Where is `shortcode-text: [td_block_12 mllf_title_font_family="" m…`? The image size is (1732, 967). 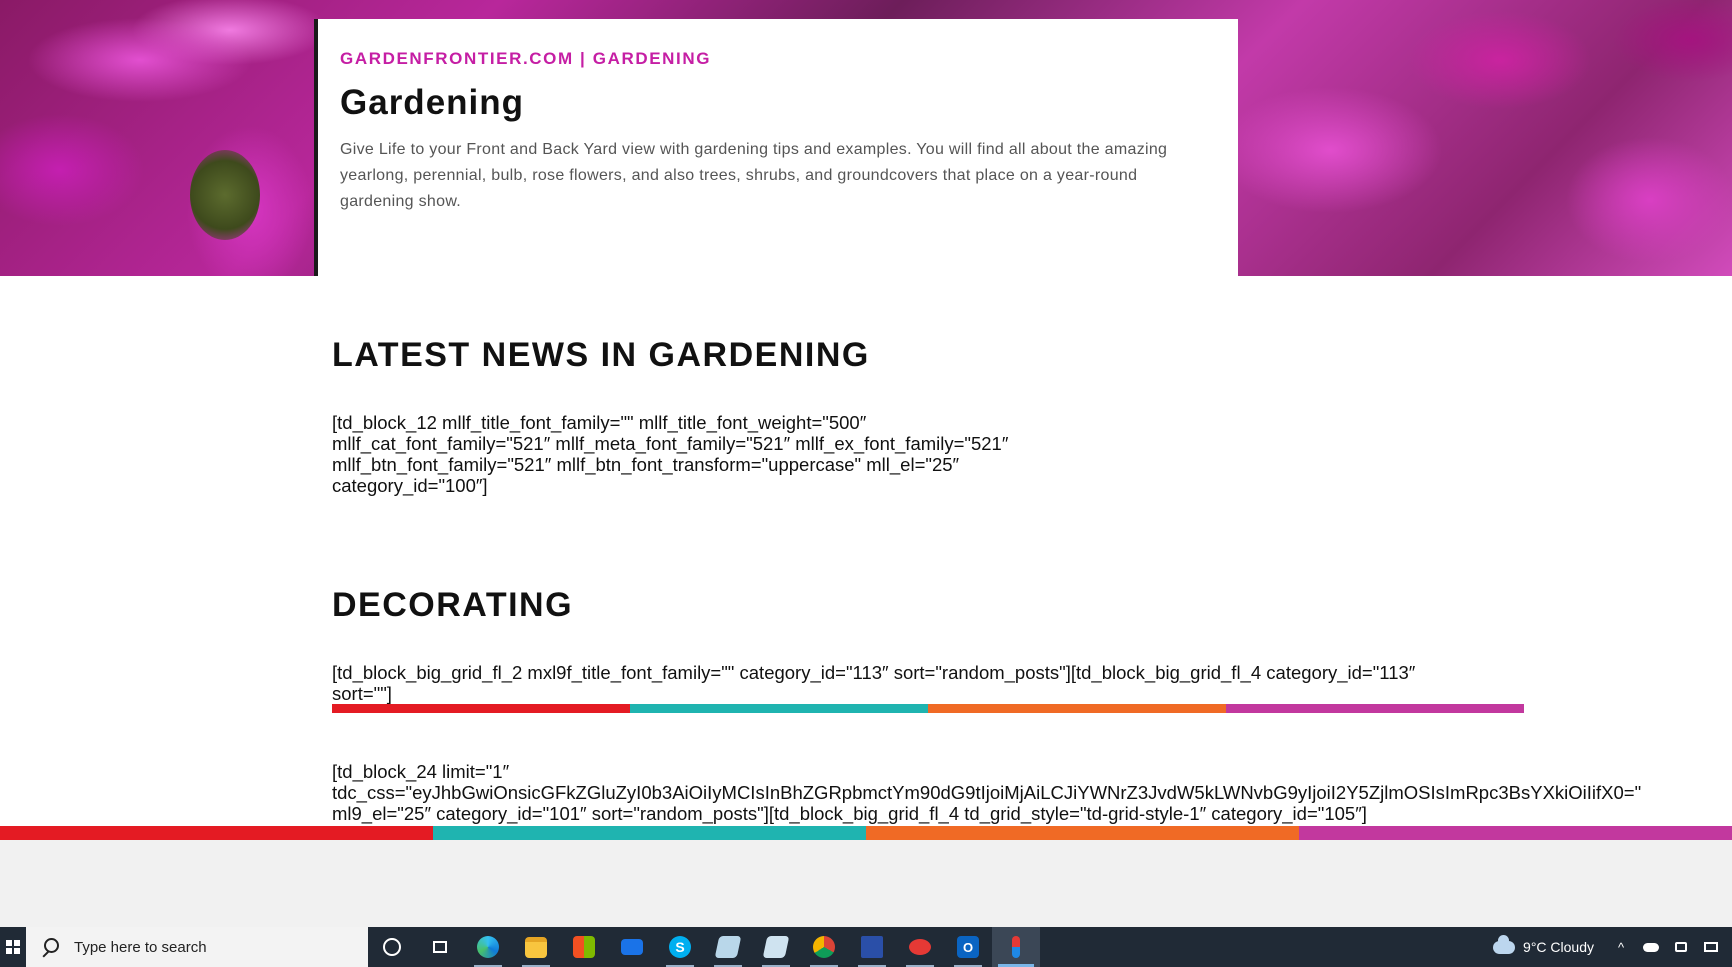
shortcode-text: [td_block_12 mllf_title_font_family="" m… is located at coordinates (670, 454).